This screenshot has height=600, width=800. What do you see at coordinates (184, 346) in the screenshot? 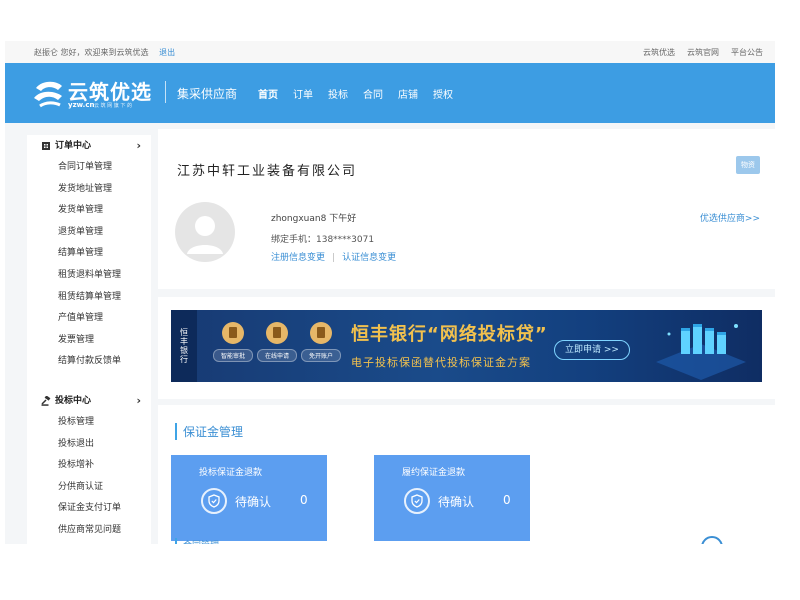
I see `bank-name: 恒丰银行` at bounding box center [184, 346].